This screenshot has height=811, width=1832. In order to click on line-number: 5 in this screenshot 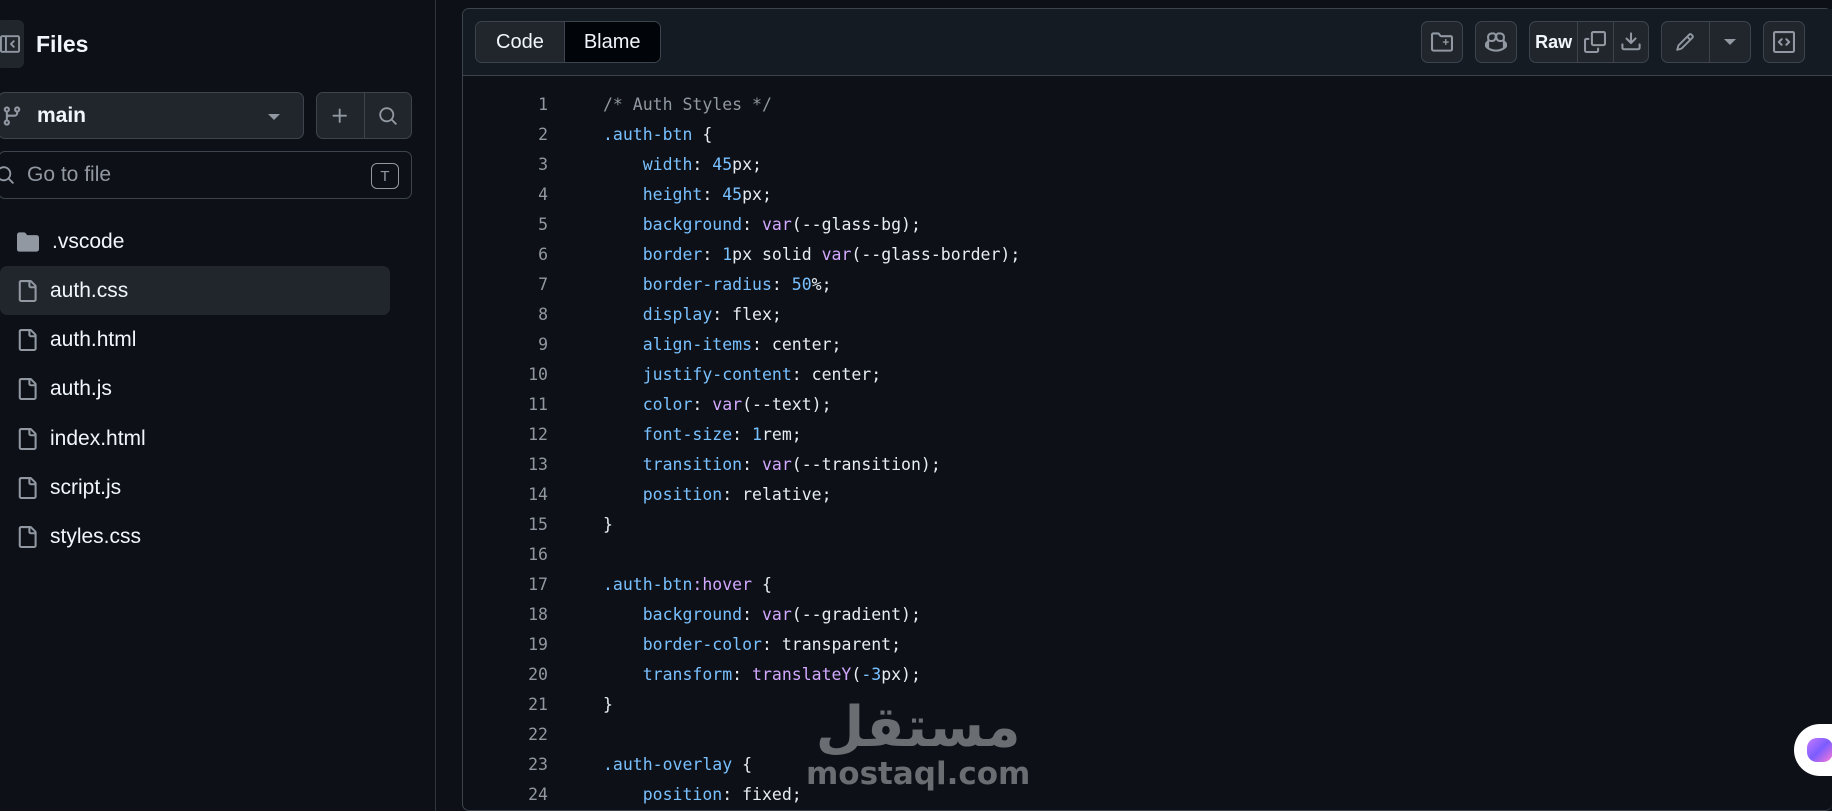, I will do `click(505, 224)`.